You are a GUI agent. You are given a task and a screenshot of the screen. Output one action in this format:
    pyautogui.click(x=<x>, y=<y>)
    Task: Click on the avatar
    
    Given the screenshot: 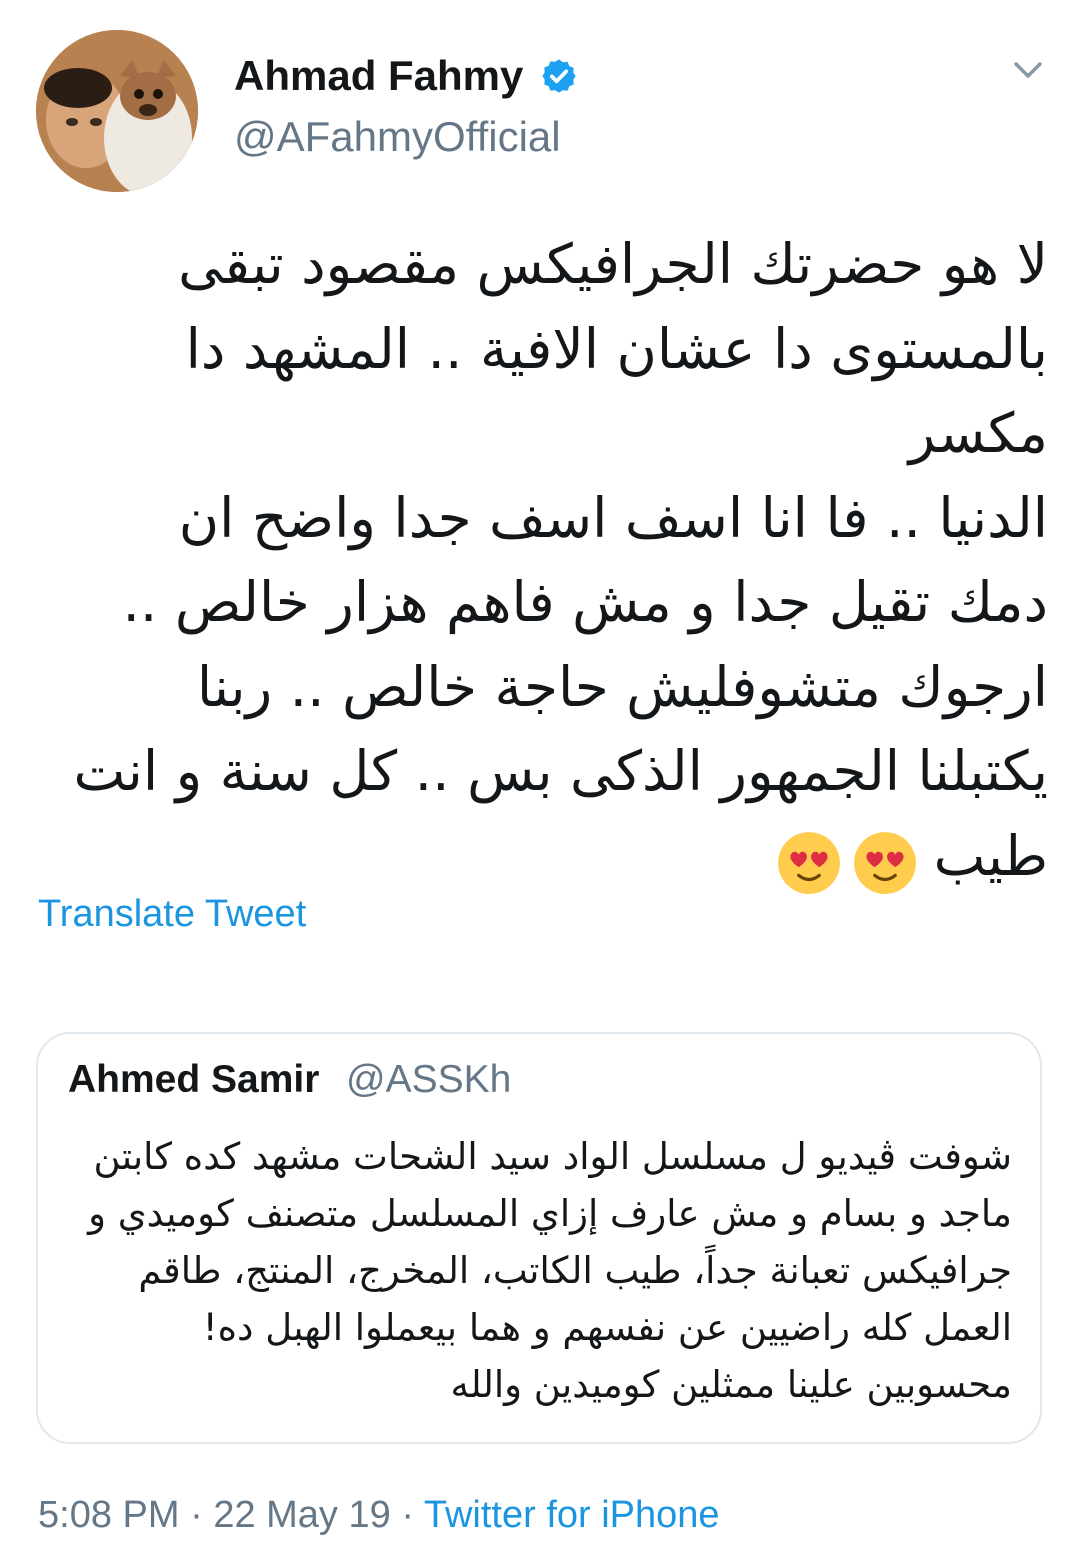 What is the action you would take?
    pyautogui.click(x=117, y=111)
    